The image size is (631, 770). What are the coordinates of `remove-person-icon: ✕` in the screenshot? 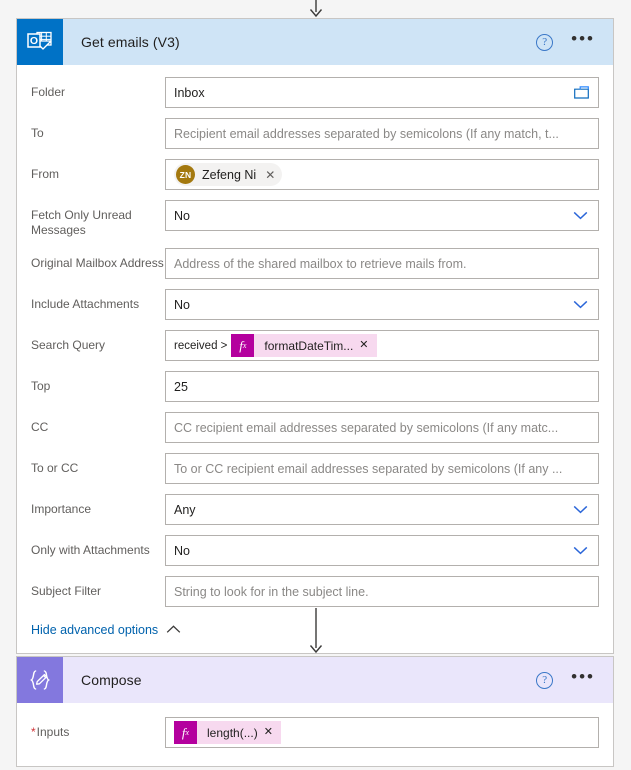 It's located at (270, 175).